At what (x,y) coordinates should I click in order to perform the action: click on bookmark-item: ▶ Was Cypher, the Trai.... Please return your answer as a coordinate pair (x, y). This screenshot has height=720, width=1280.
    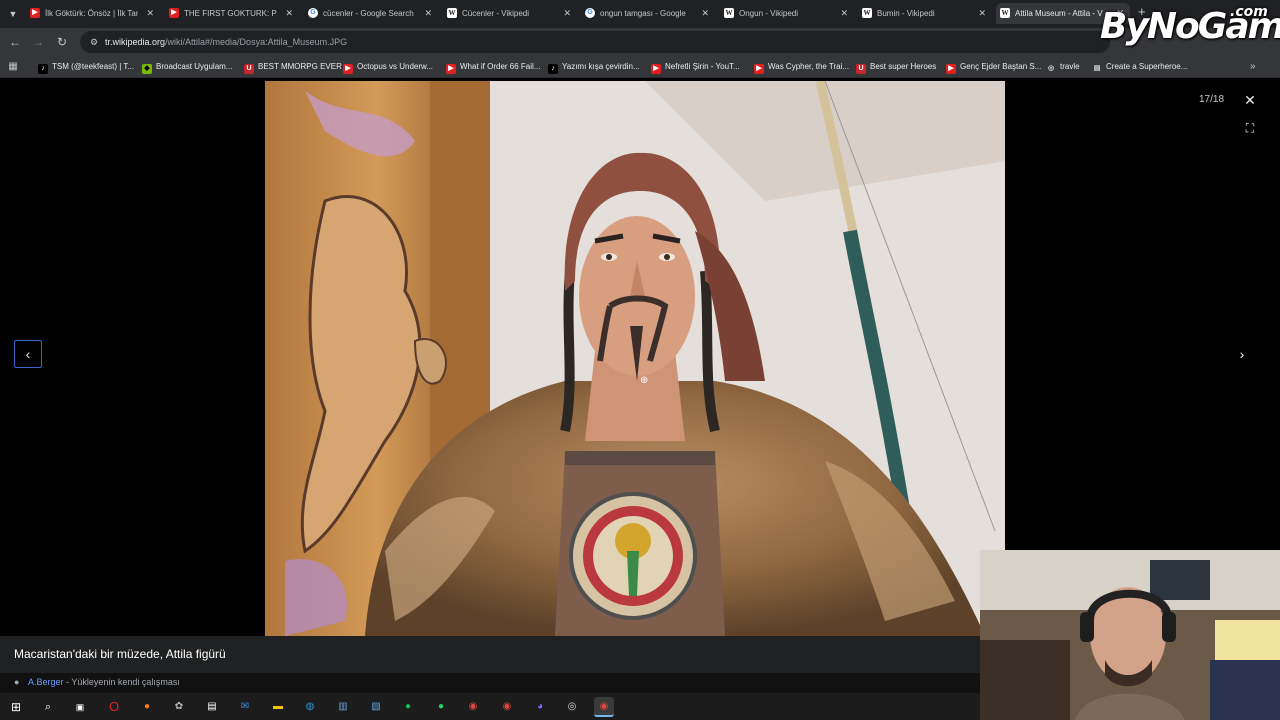
    Looking at the image, I should click on (801, 67).